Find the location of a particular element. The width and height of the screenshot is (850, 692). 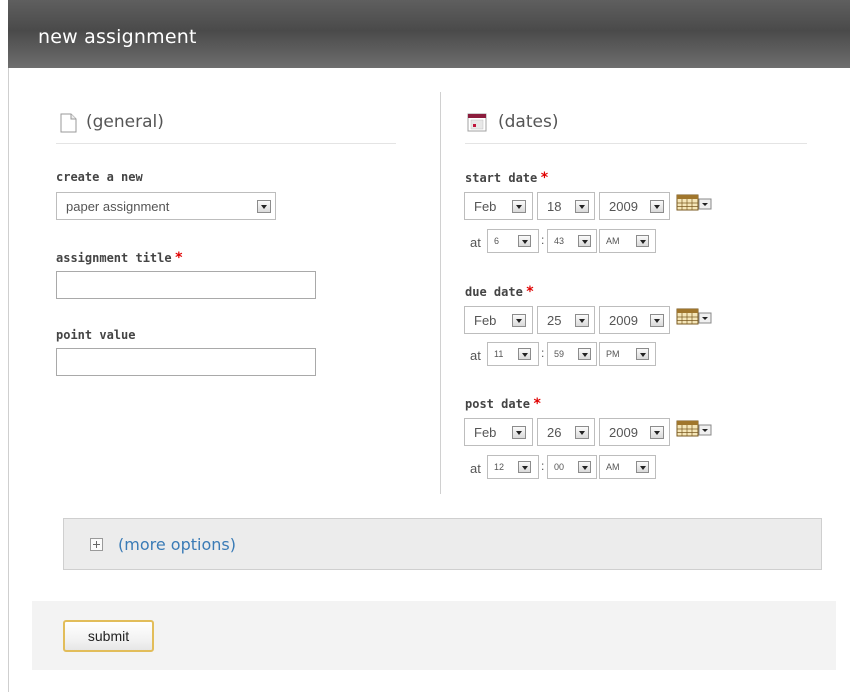

post-ampm-select: AM is located at coordinates (627, 467).